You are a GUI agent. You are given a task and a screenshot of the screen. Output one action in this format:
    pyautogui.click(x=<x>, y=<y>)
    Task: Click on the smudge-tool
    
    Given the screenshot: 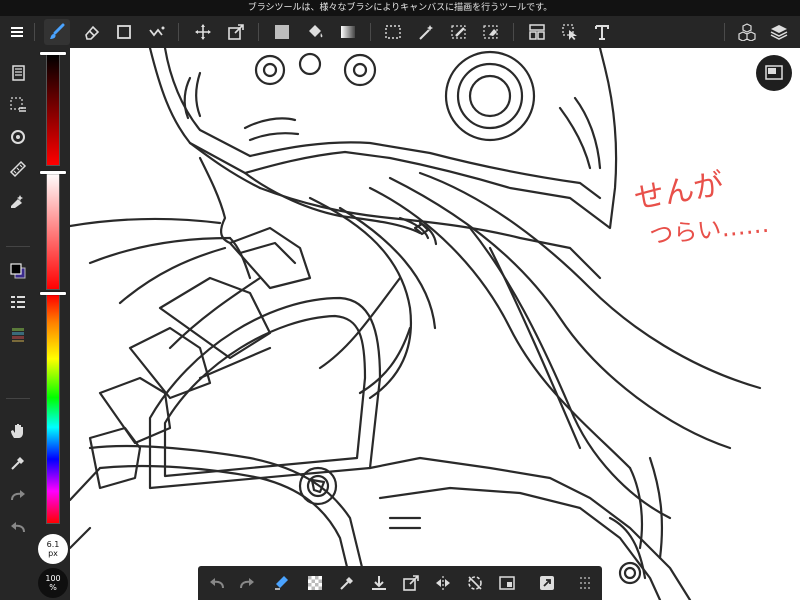 What is the action you would take?
    pyautogui.click(x=157, y=32)
    